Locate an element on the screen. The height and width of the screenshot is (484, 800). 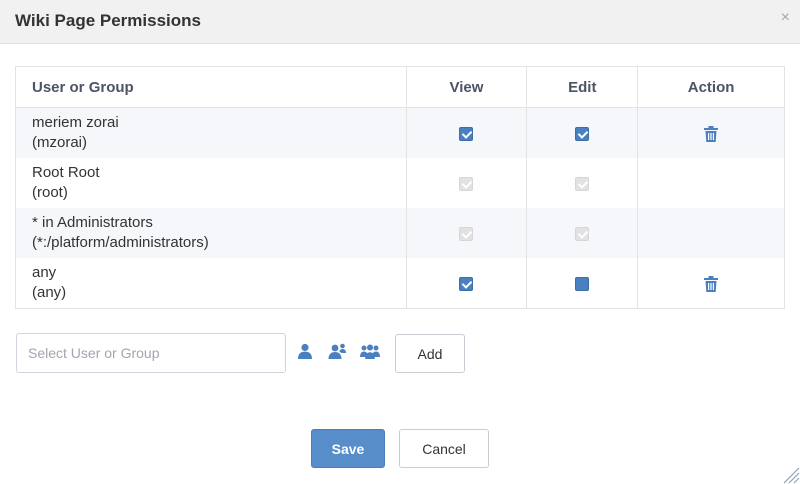
dialog-header: Wiki Page Permissions × is located at coordinates (400, 22).